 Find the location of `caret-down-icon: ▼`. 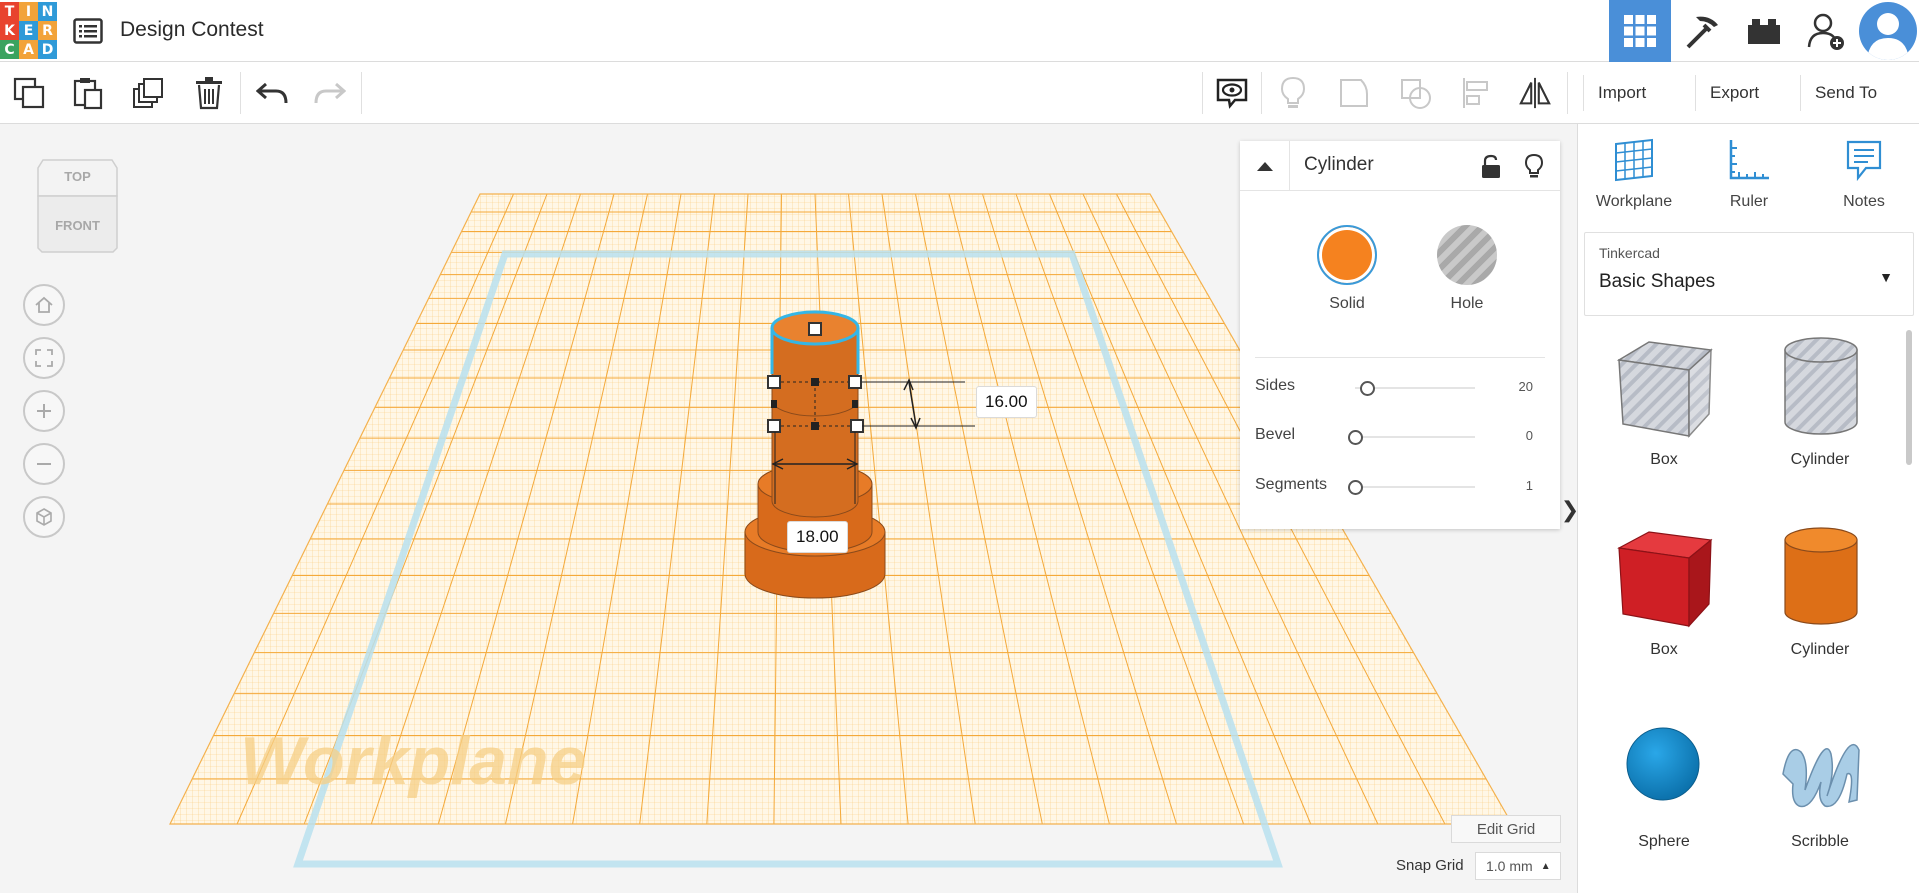

caret-down-icon: ▼ is located at coordinates (1886, 277).